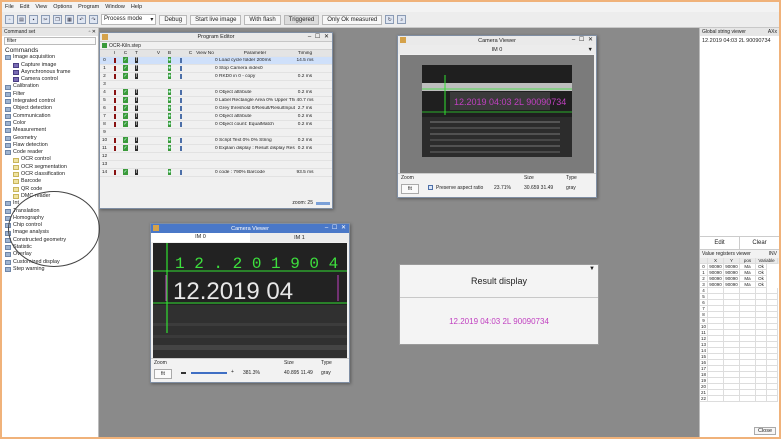 The image size is (781, 439). Describe the element at coordinates (57, 19) in the screenshot. I see `copy-icon: ❐` at that location.